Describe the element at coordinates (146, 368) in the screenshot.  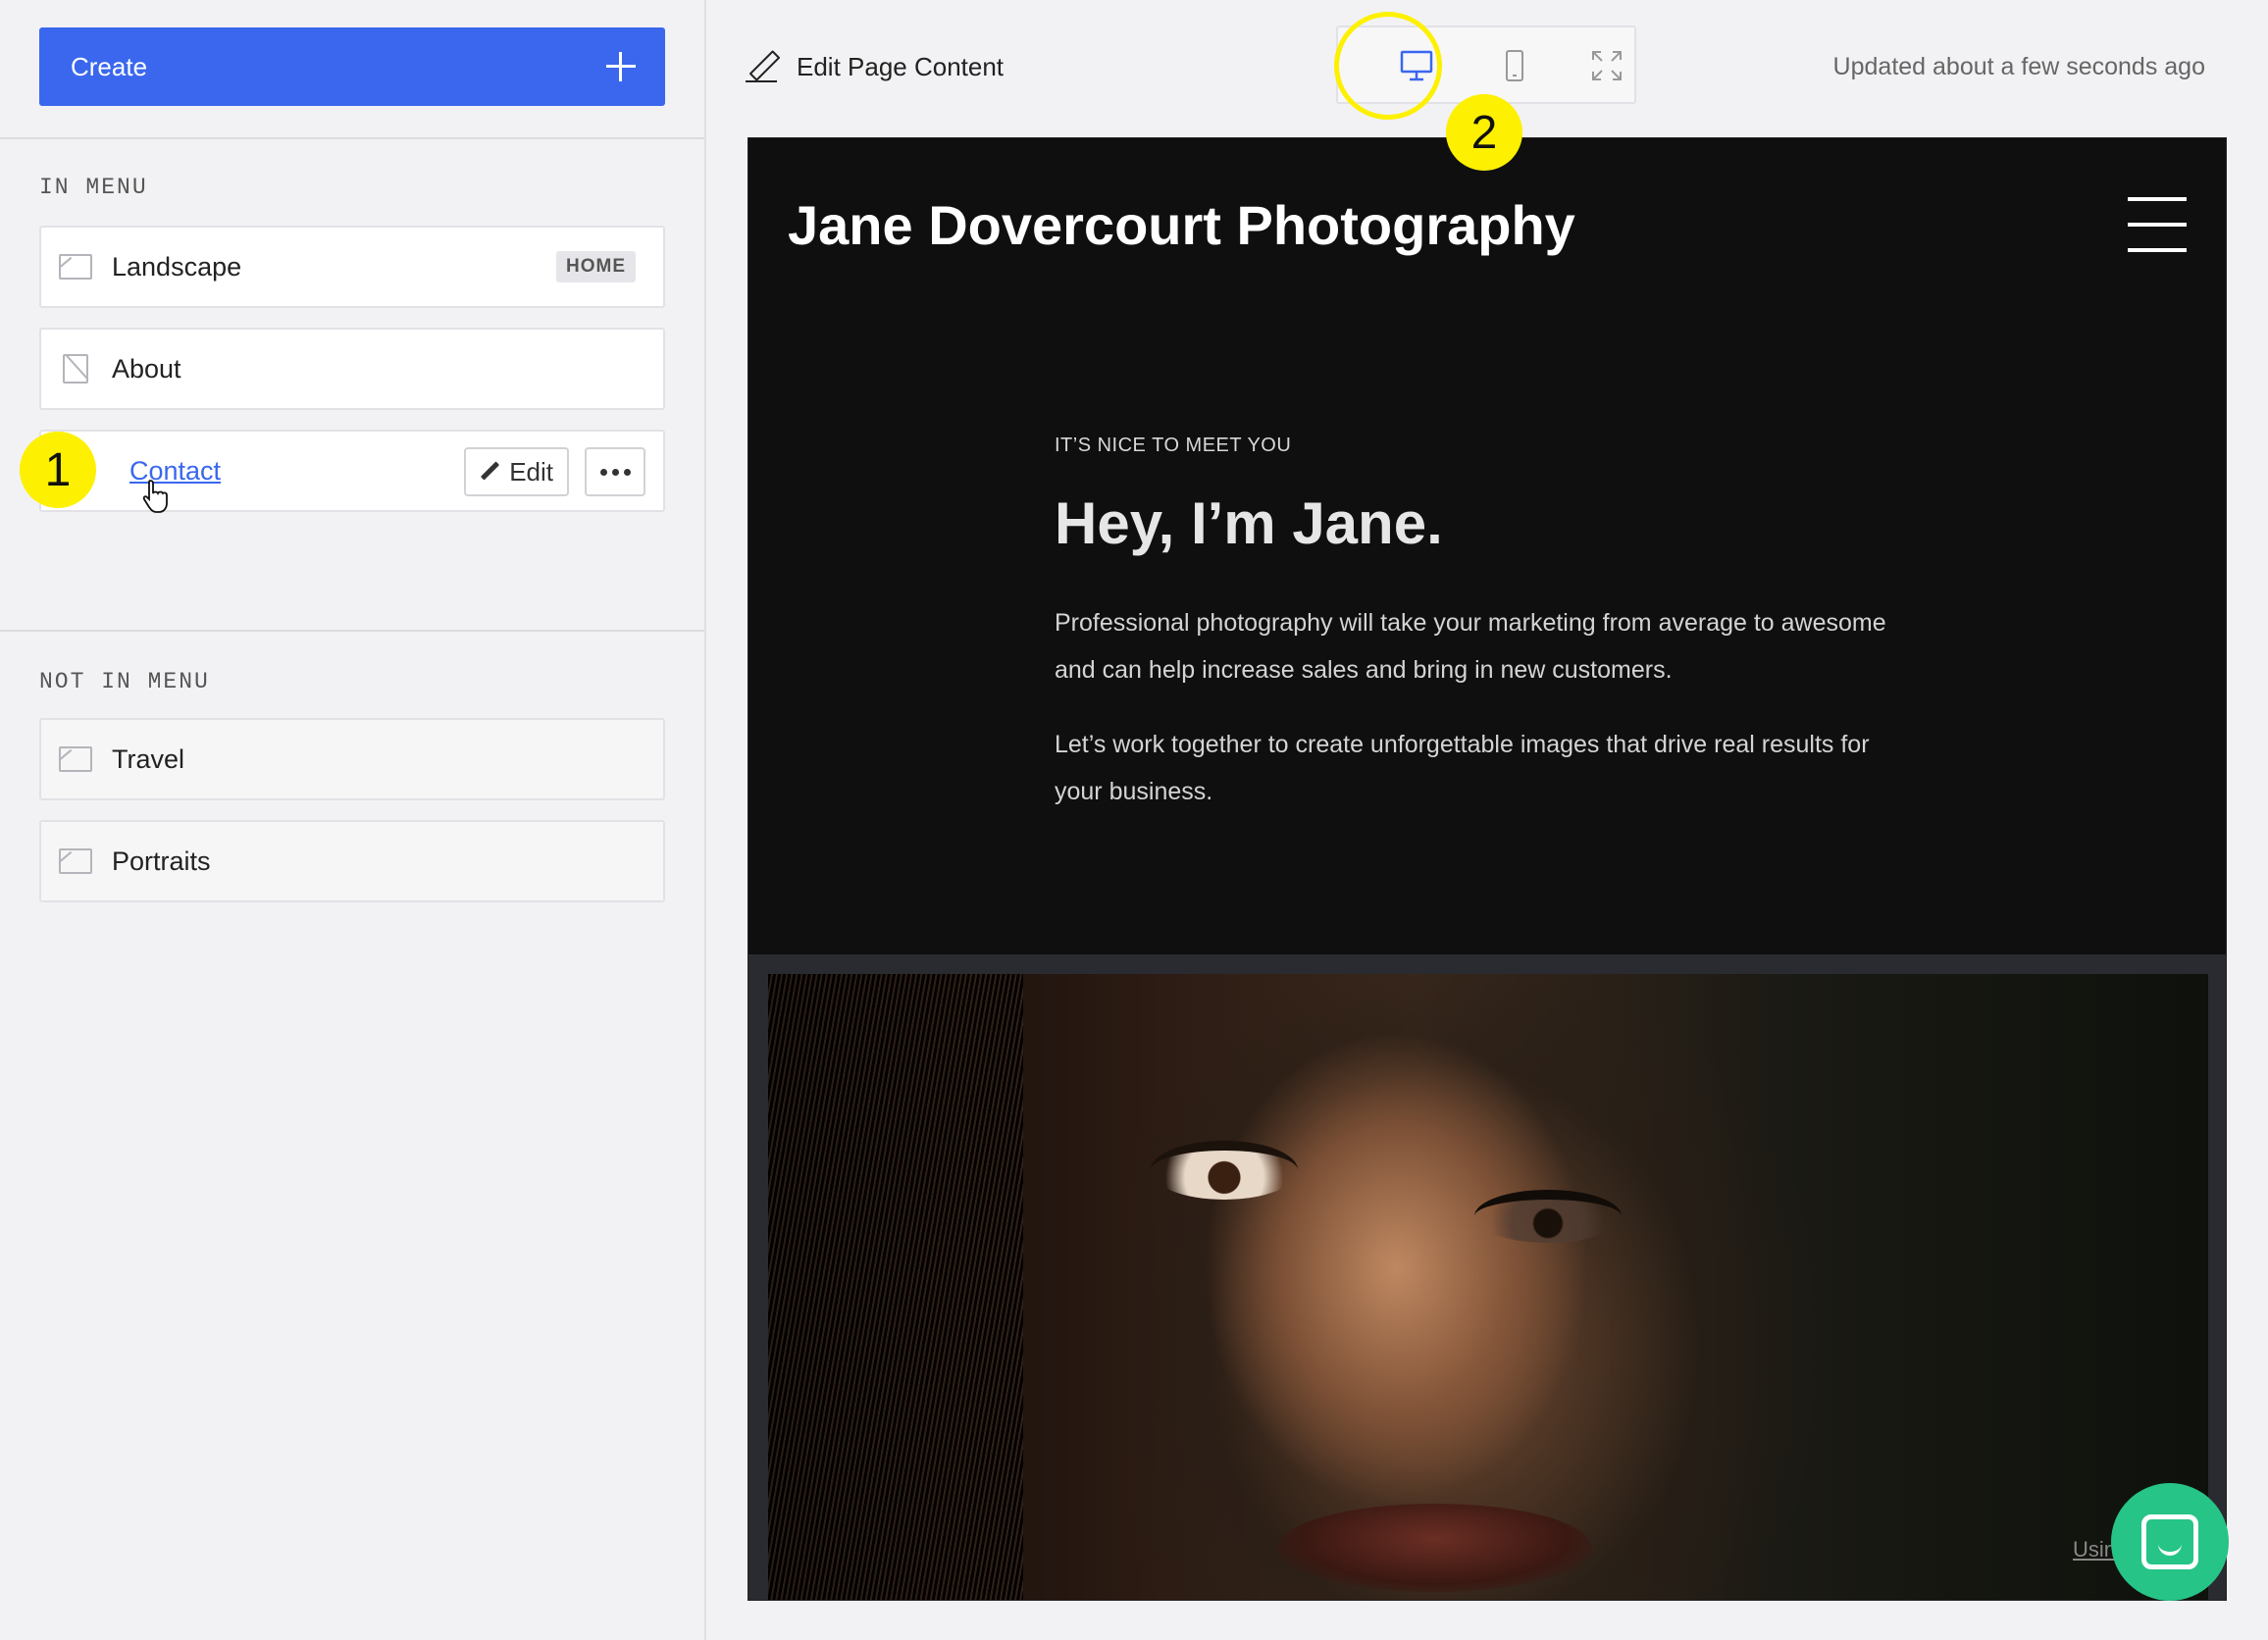
I see `page-item-label: About` at that location.